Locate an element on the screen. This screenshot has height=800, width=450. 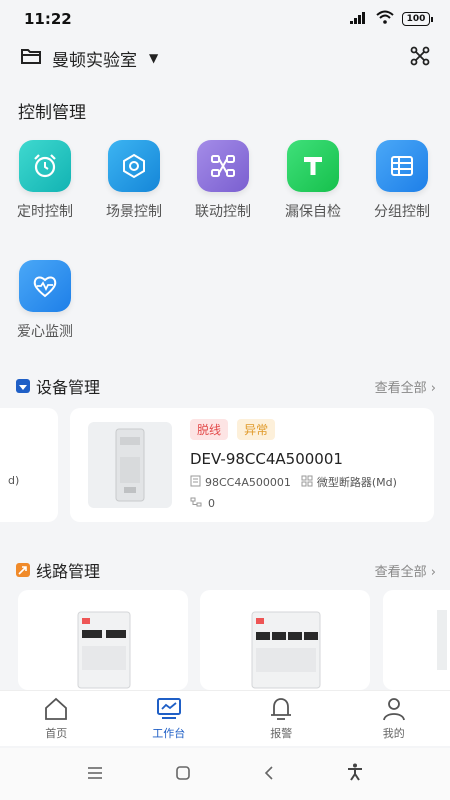
device-section-header: 设备管理 查看全部 › is located at coordinates (226, 386).